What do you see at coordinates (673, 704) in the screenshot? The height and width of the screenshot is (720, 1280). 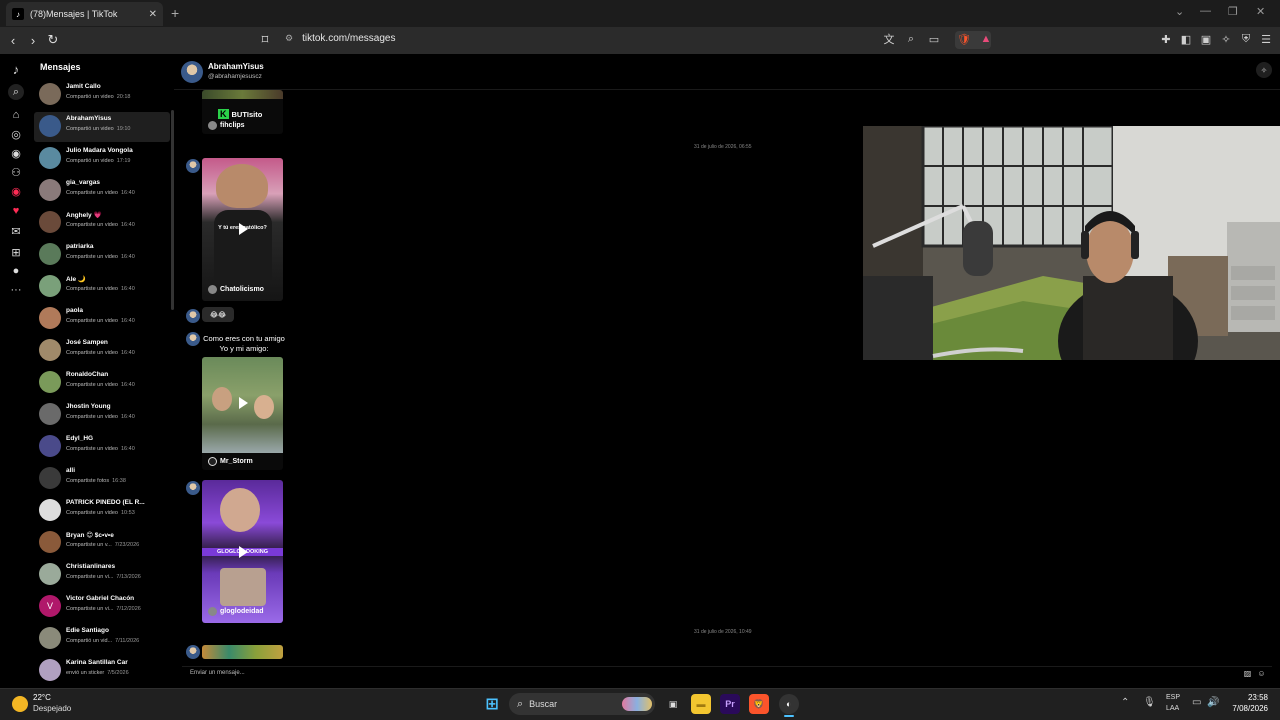 I see `task-view-icon: ▣` at bounding box center [673, 704].